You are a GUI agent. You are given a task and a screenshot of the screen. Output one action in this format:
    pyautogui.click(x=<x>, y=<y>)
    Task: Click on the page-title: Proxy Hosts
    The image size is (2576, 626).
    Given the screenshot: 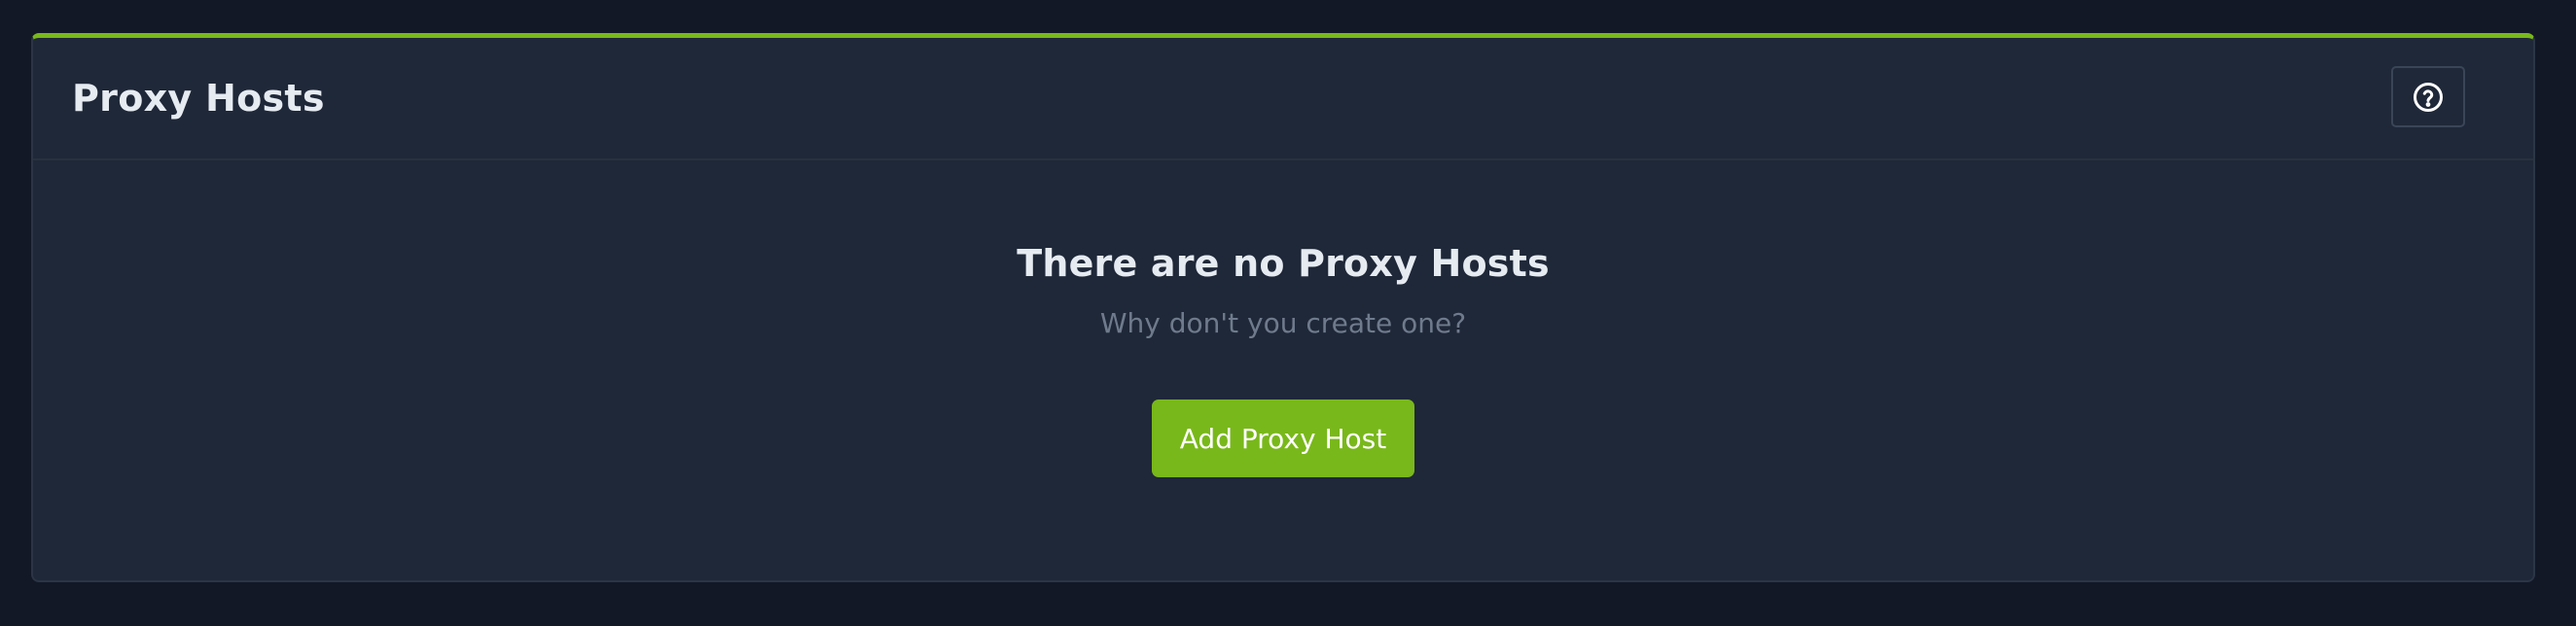 What is the action you would take?
    pyautogui.click(x=198, y=99)
    